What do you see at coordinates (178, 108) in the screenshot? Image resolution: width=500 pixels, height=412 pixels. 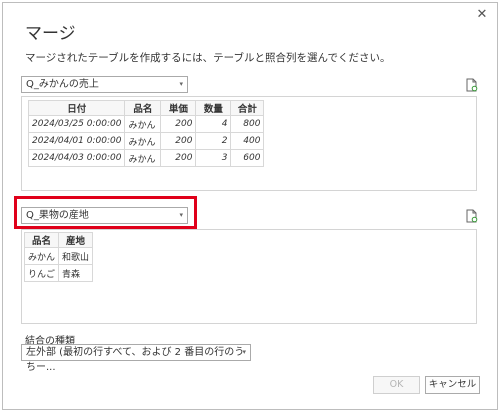 I see `table1-col-price: 単価` at bounding box center [178, 108].